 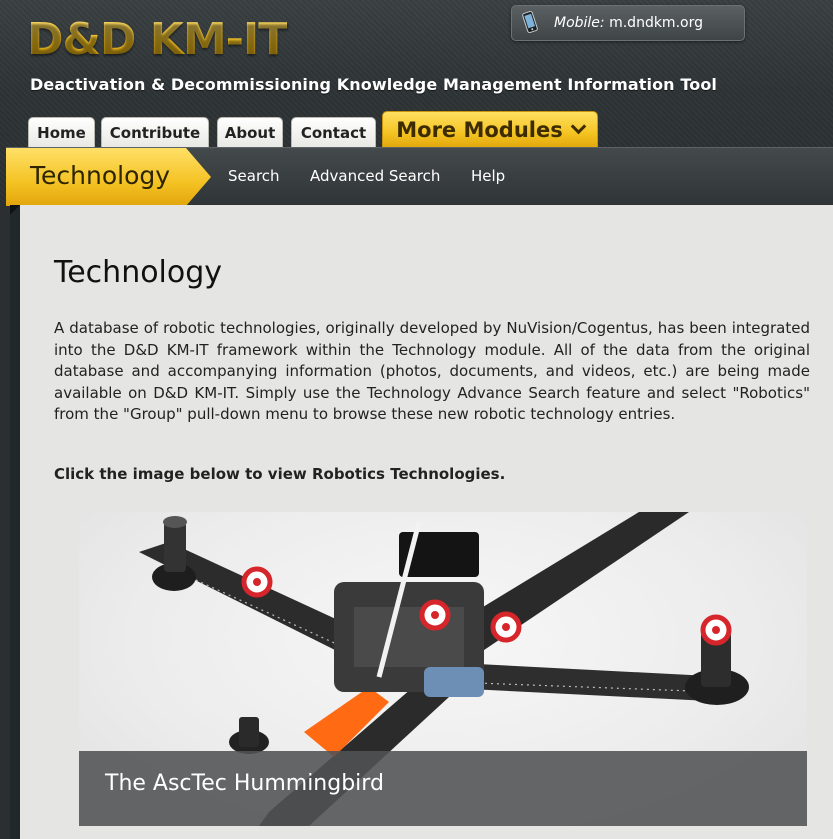 What do you see at coordinates (333, 132) in the screenshot?
I see `tab-contact: Contact` at bounding box center [333, 132].